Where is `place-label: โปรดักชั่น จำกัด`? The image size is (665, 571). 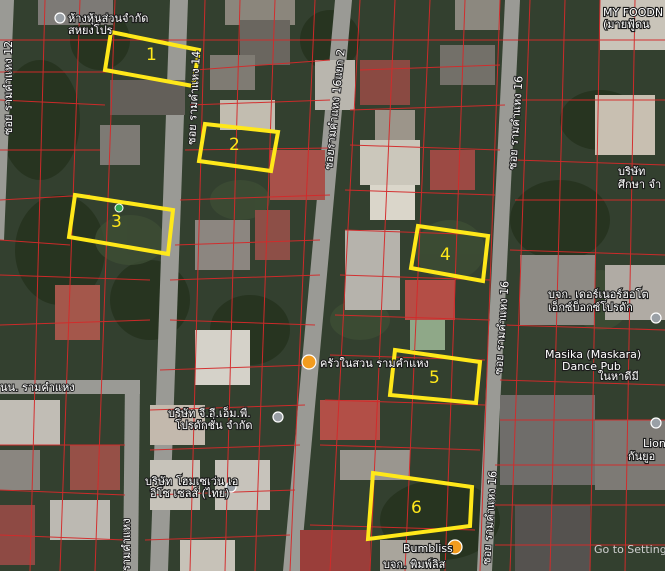
place-label: โปรดักชั่น จำกัด is located at coordinates (214, 424).